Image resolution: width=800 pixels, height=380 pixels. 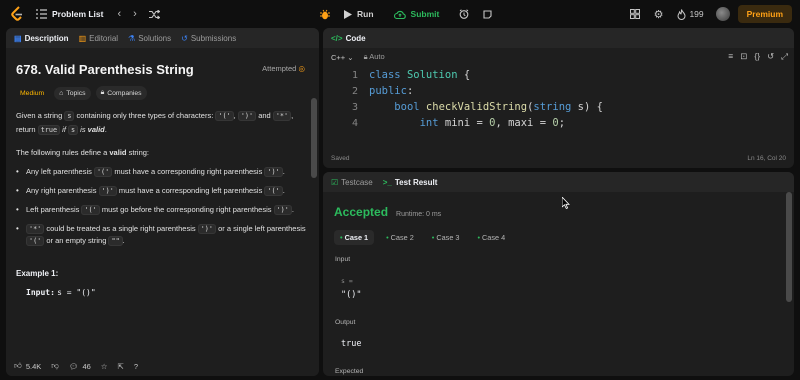 What do you see at coordinates (121, 93) in the screenshot?
I see `companies-button: 🔒︎ Companies` at bounding box center [121, 93].